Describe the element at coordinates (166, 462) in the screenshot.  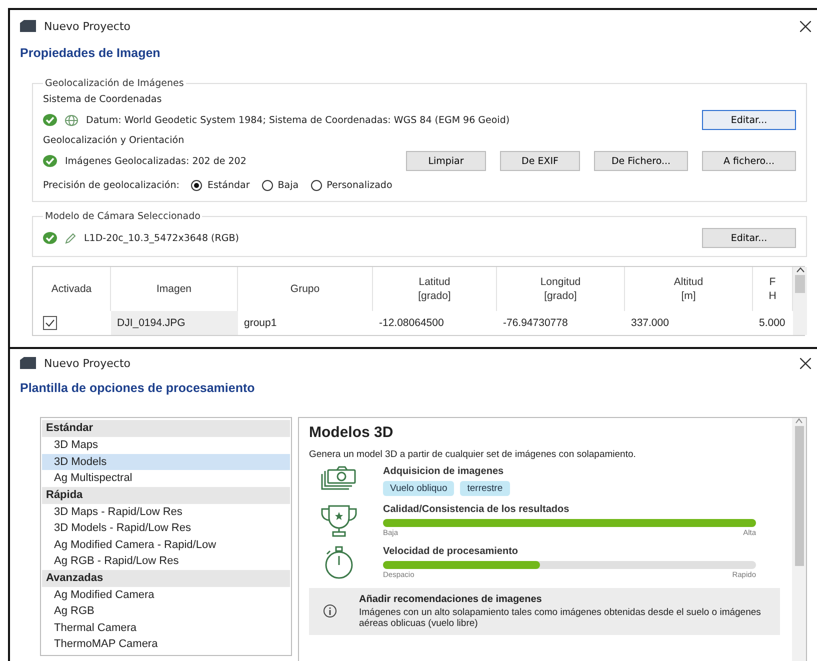
I see `list-item: 3D Models` at that location.